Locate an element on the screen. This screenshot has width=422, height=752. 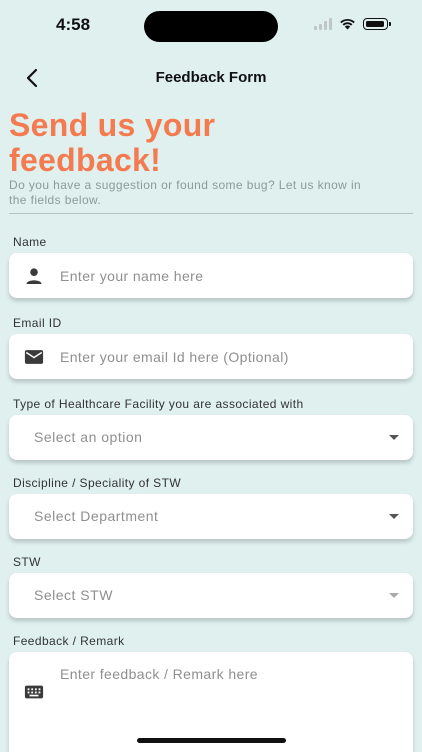
name-field-container is located at coordinates (211, 275).